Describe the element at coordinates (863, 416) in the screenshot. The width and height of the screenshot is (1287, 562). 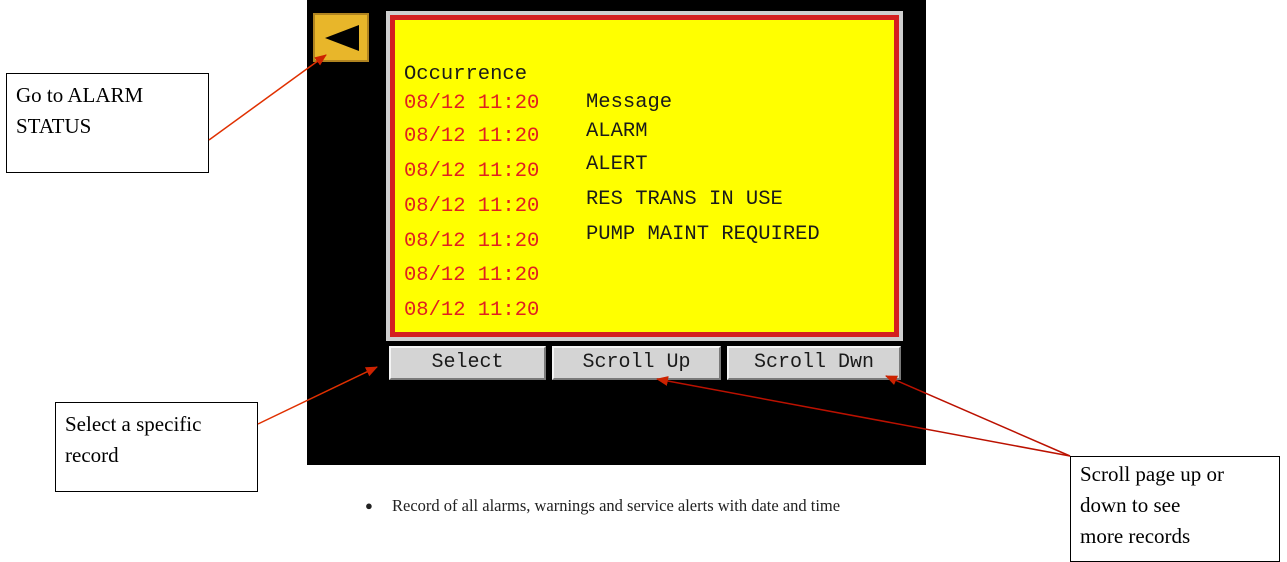
I see `arrow-to-scroll-up-button` at that location.